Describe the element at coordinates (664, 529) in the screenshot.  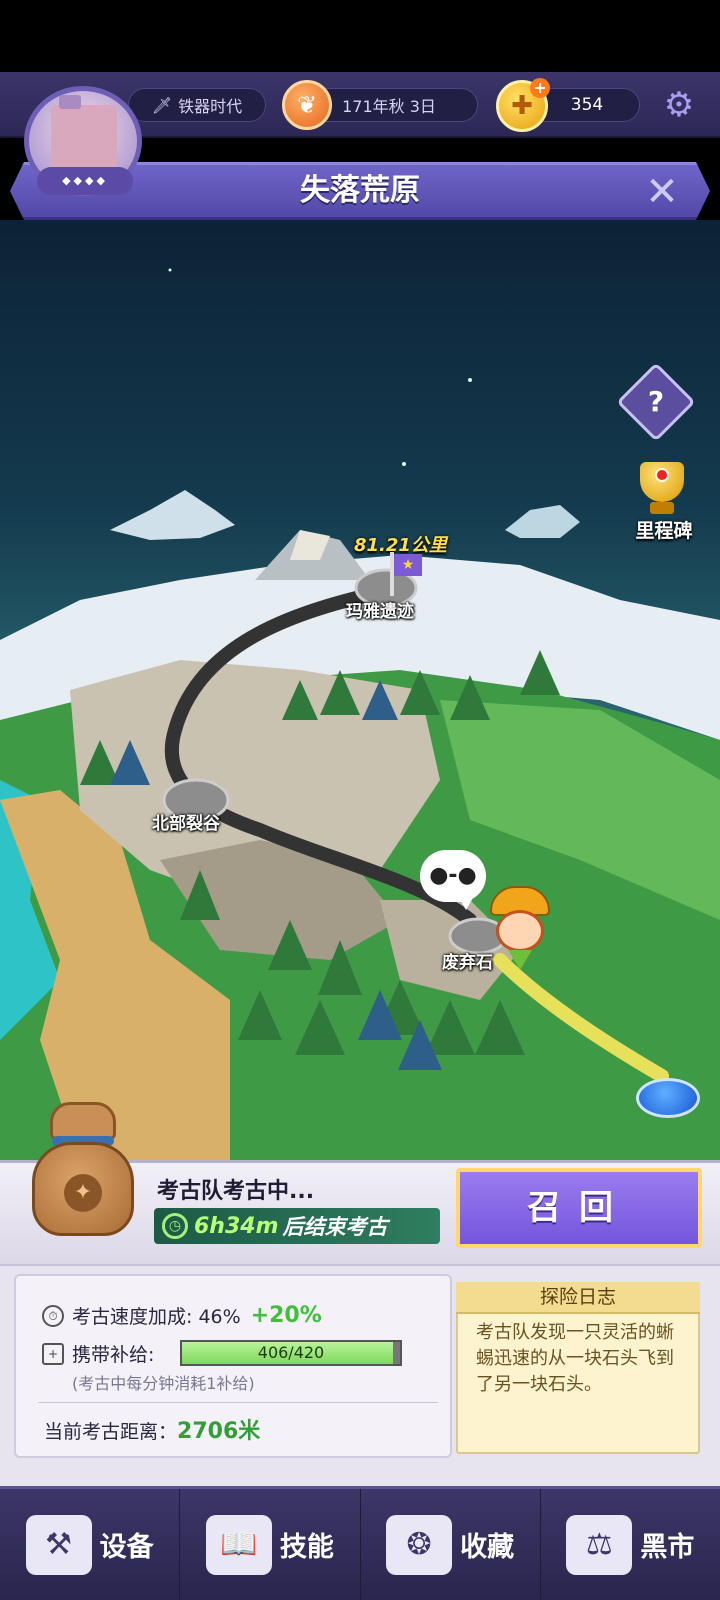
I see `milestone-label: 里程碑` at that location.